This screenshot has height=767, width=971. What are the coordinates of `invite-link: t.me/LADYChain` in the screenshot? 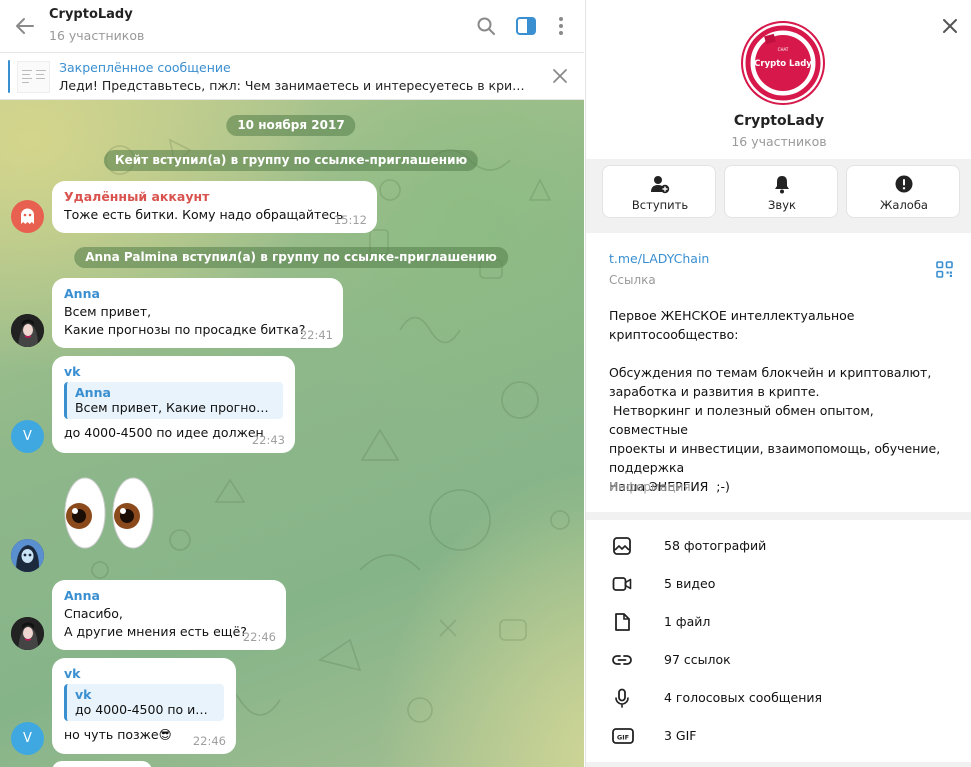 It's located at (659, 258).